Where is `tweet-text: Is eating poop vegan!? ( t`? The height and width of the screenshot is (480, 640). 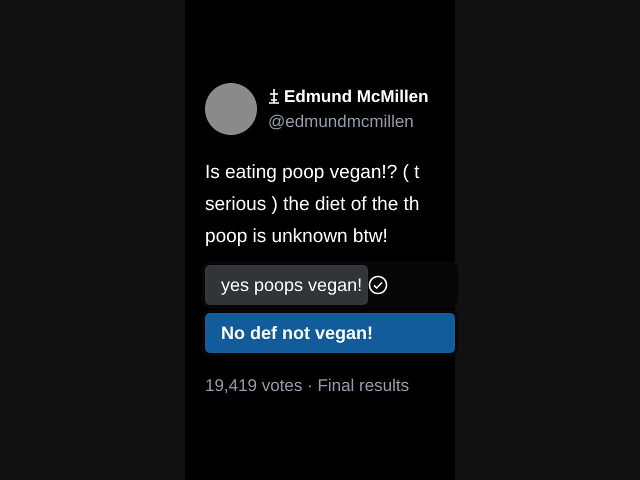 tweet-text: Is eating poop vegan!? ( t is located at coordinates (312, 173).